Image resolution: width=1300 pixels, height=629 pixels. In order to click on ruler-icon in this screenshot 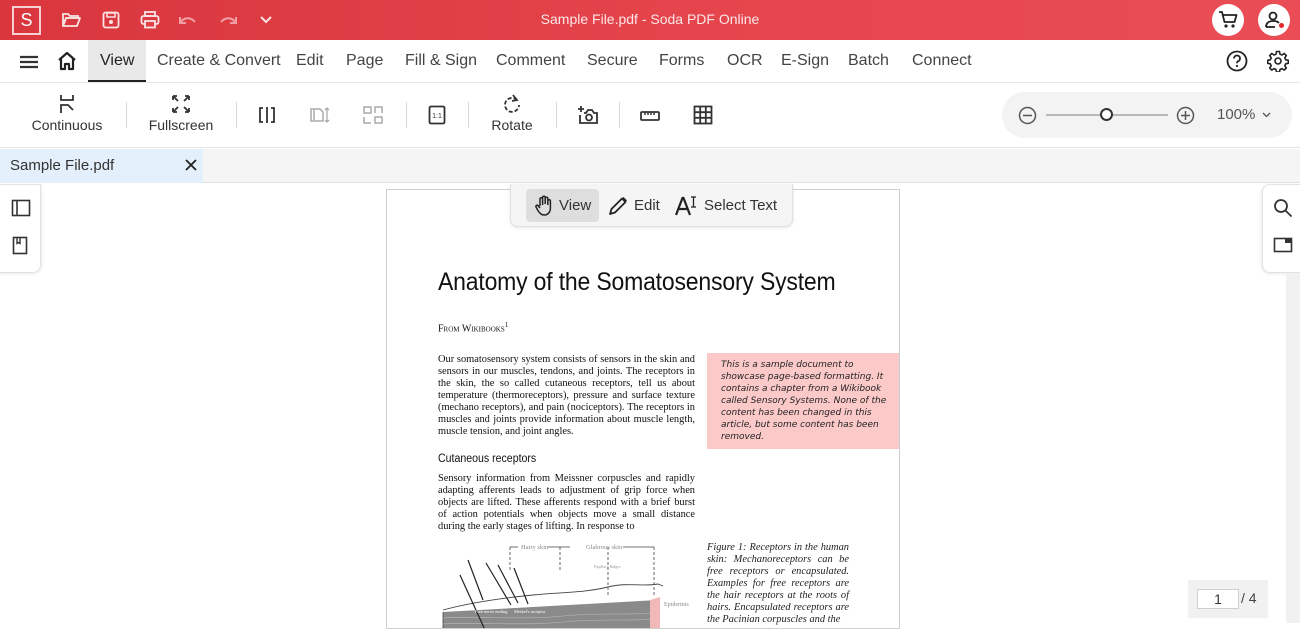, I will do `click(650, 118)`.